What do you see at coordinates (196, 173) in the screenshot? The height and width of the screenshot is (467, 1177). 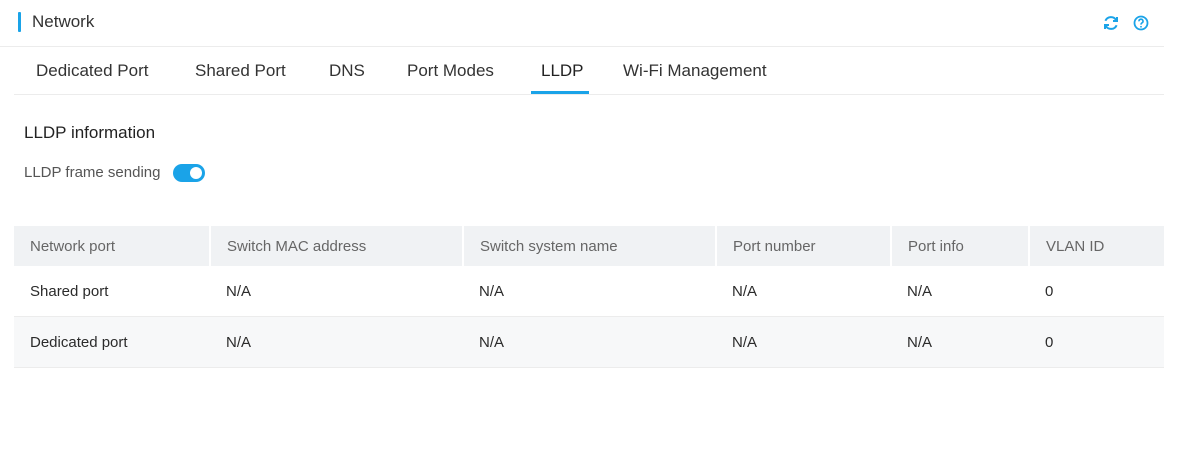 I see `toggle-knob` at bounding box center [196, 173].